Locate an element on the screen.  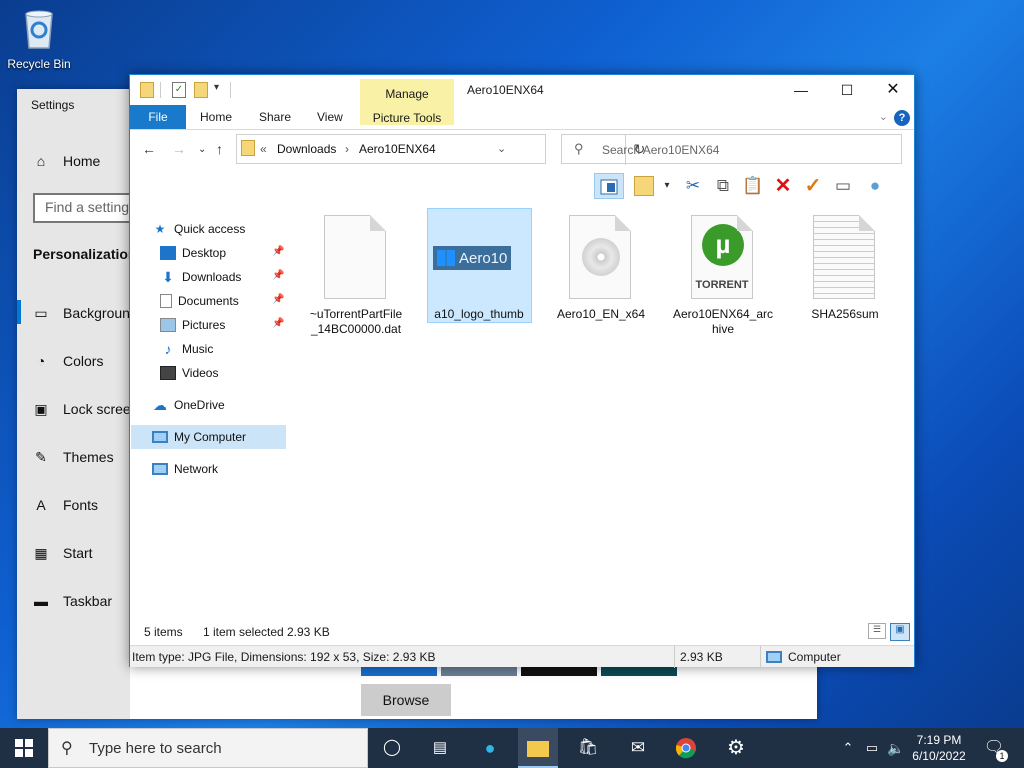
path-overflow: « is located at coordinates (263, 149).